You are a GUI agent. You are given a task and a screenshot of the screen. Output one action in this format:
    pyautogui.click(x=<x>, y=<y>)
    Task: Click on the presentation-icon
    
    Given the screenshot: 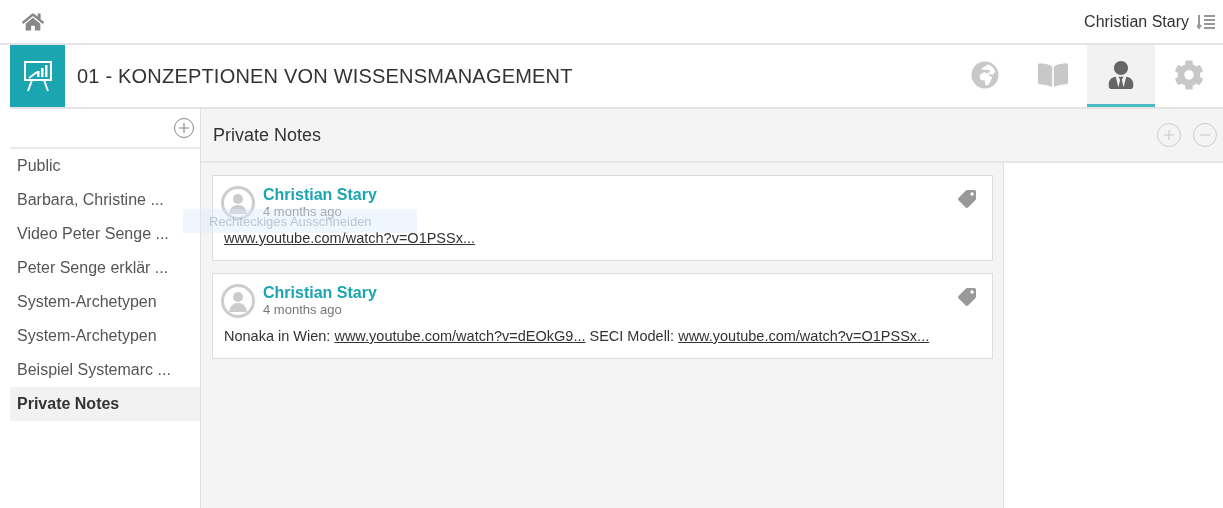 What is the action you would take?
    pyautogui.click(x=37, y=76)
    